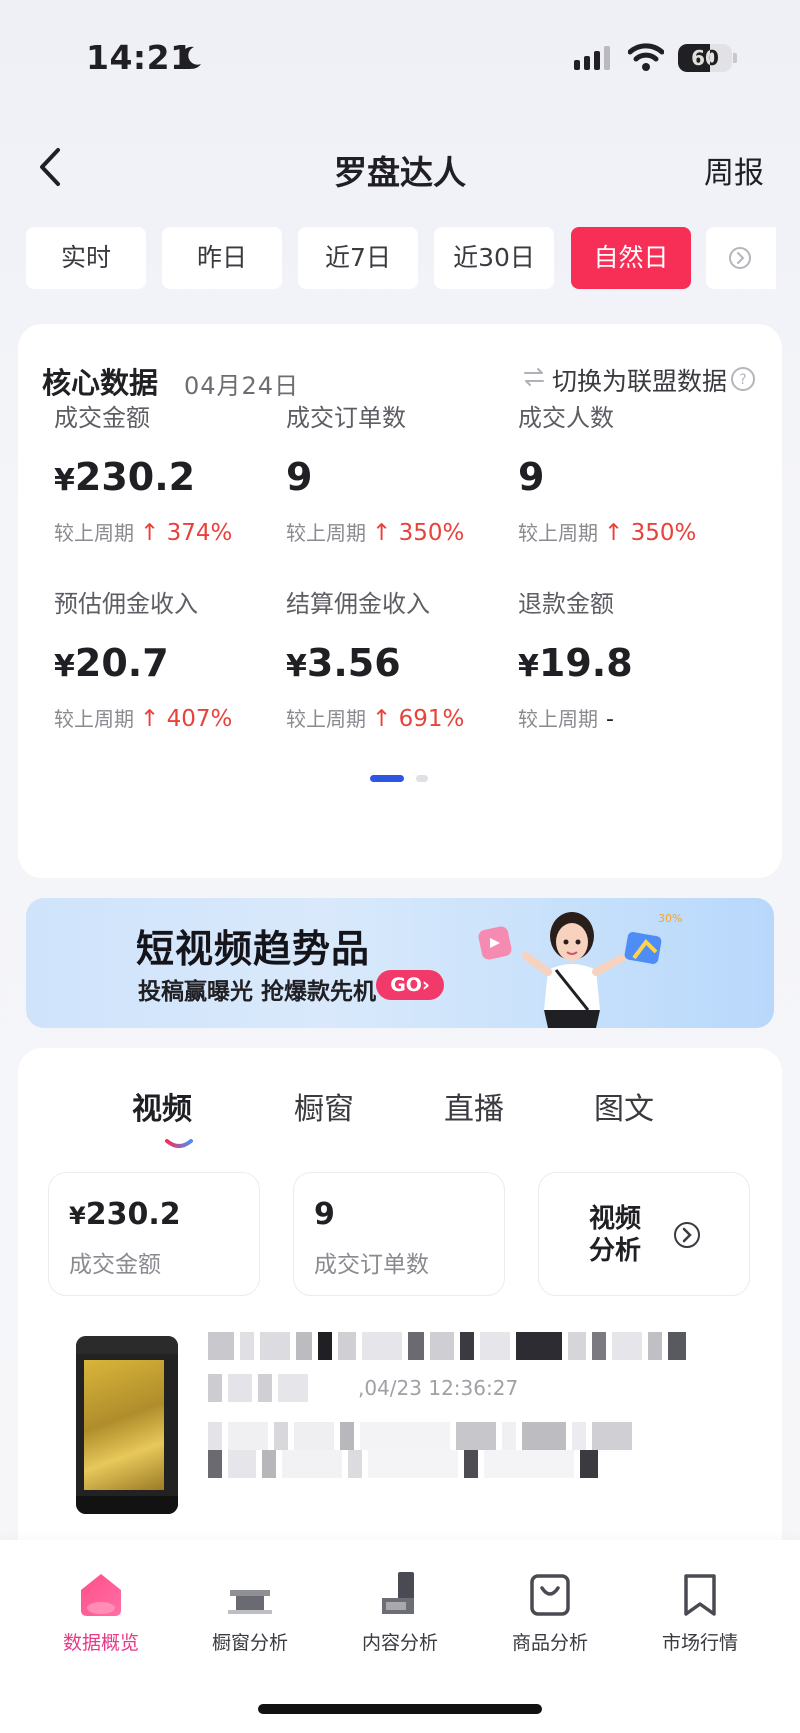 This screenshot has width=800, height=1733. I want to click on period-tab-realtime: 实时, so click(86, 258).